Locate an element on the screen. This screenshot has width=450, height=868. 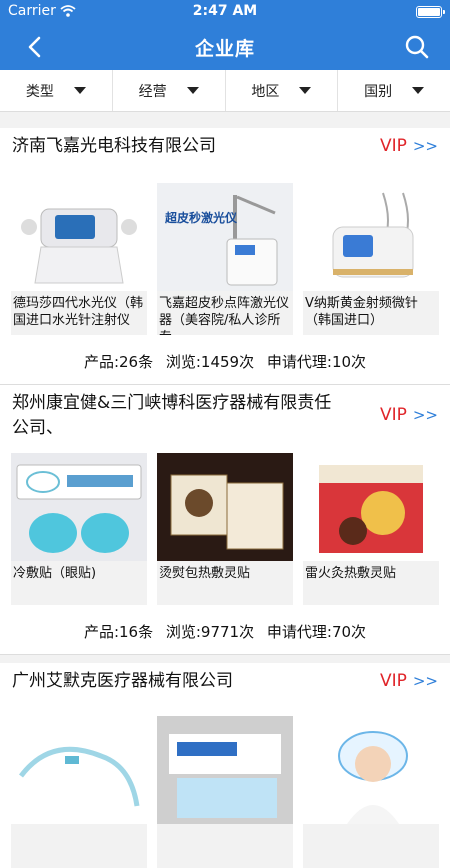
view-count: 浏览:9771次 is located at coordinates (210, 632).